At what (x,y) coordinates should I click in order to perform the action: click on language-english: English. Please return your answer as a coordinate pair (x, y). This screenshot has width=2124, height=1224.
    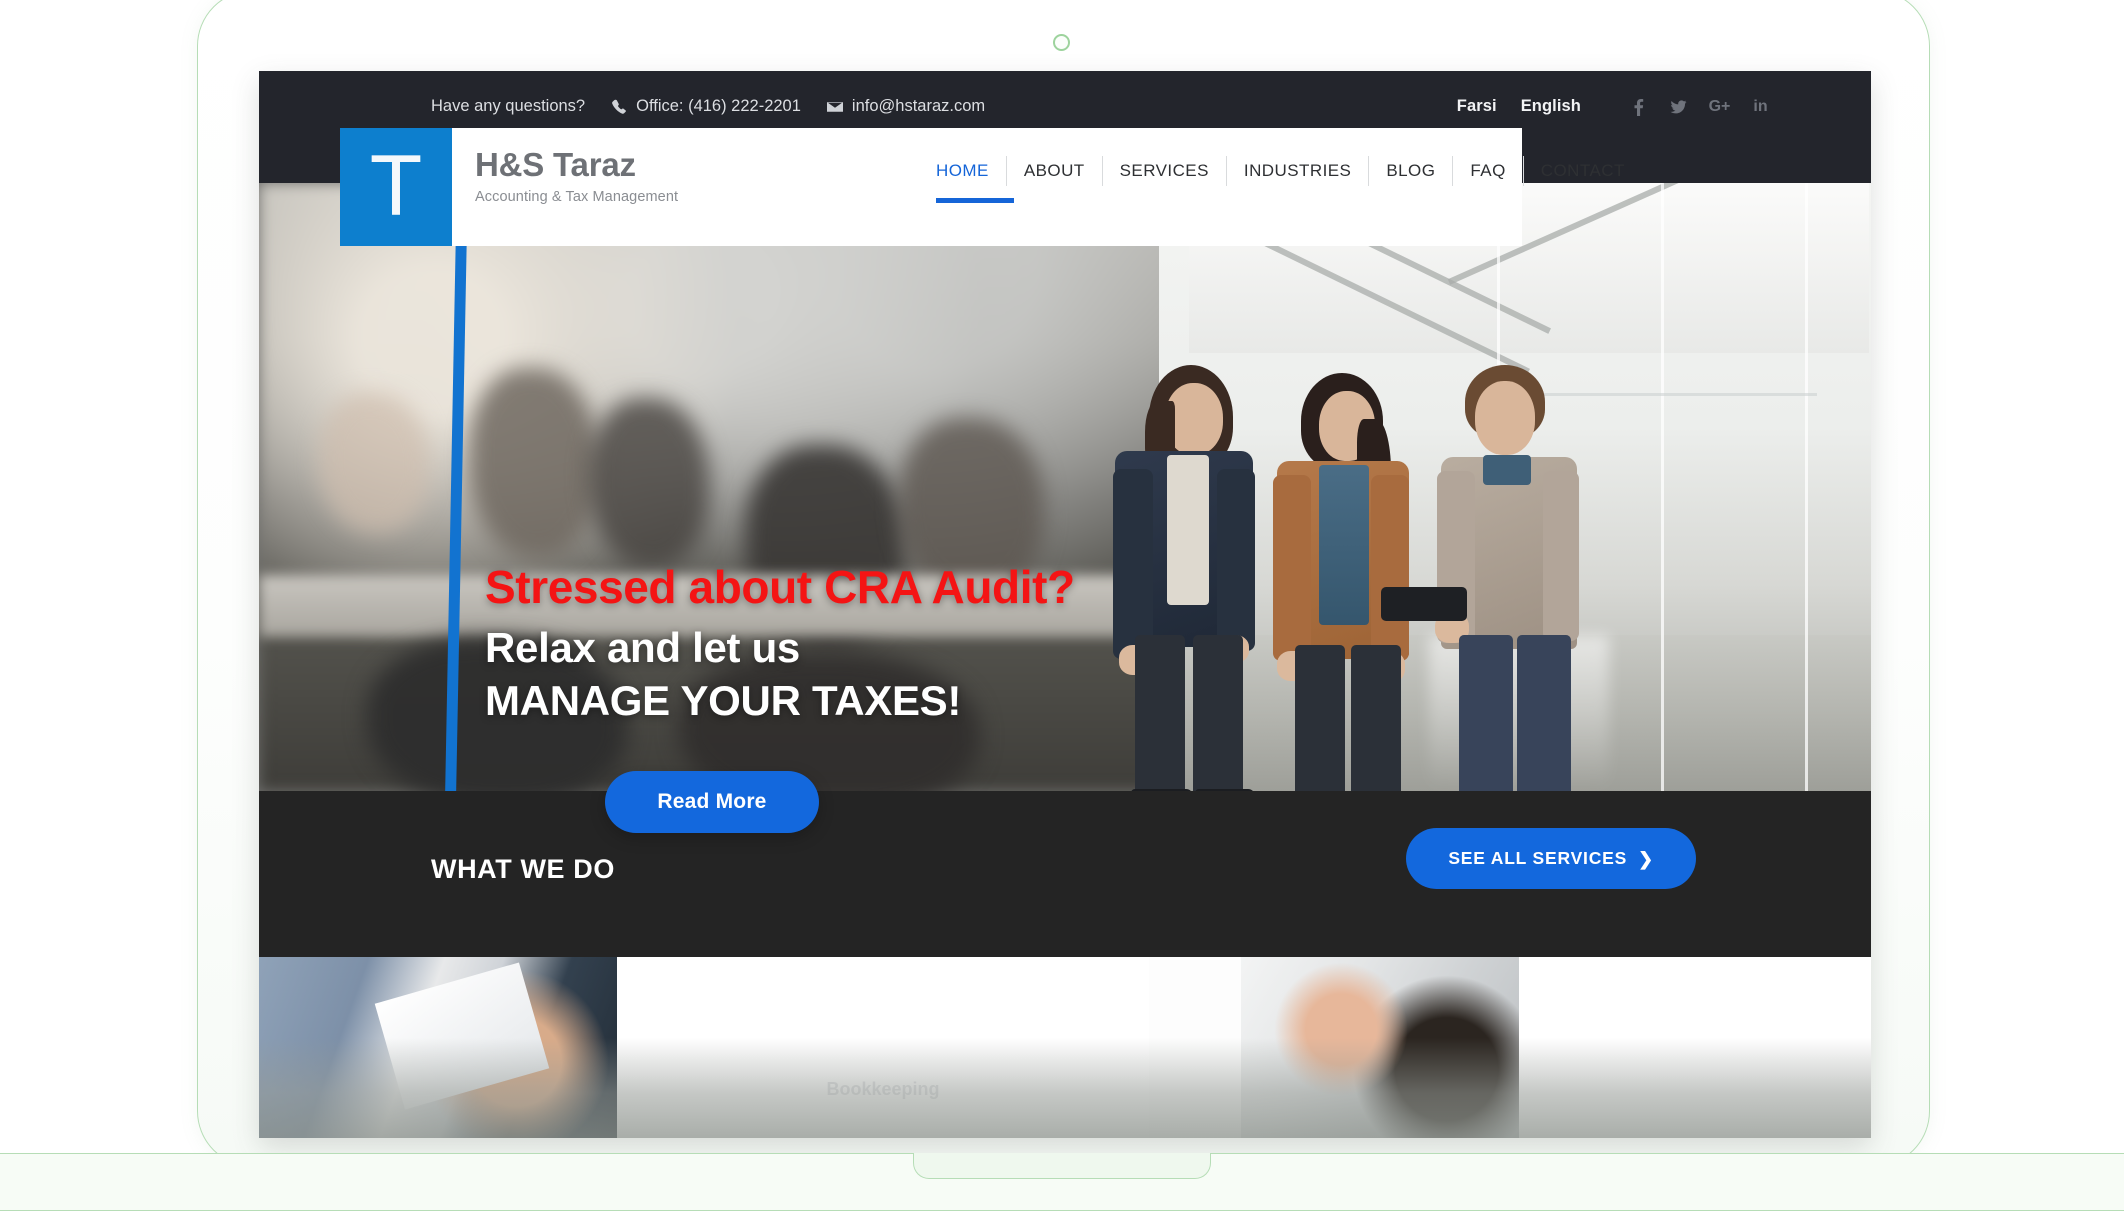
    Looking at the image, I should click on (1551, 106).